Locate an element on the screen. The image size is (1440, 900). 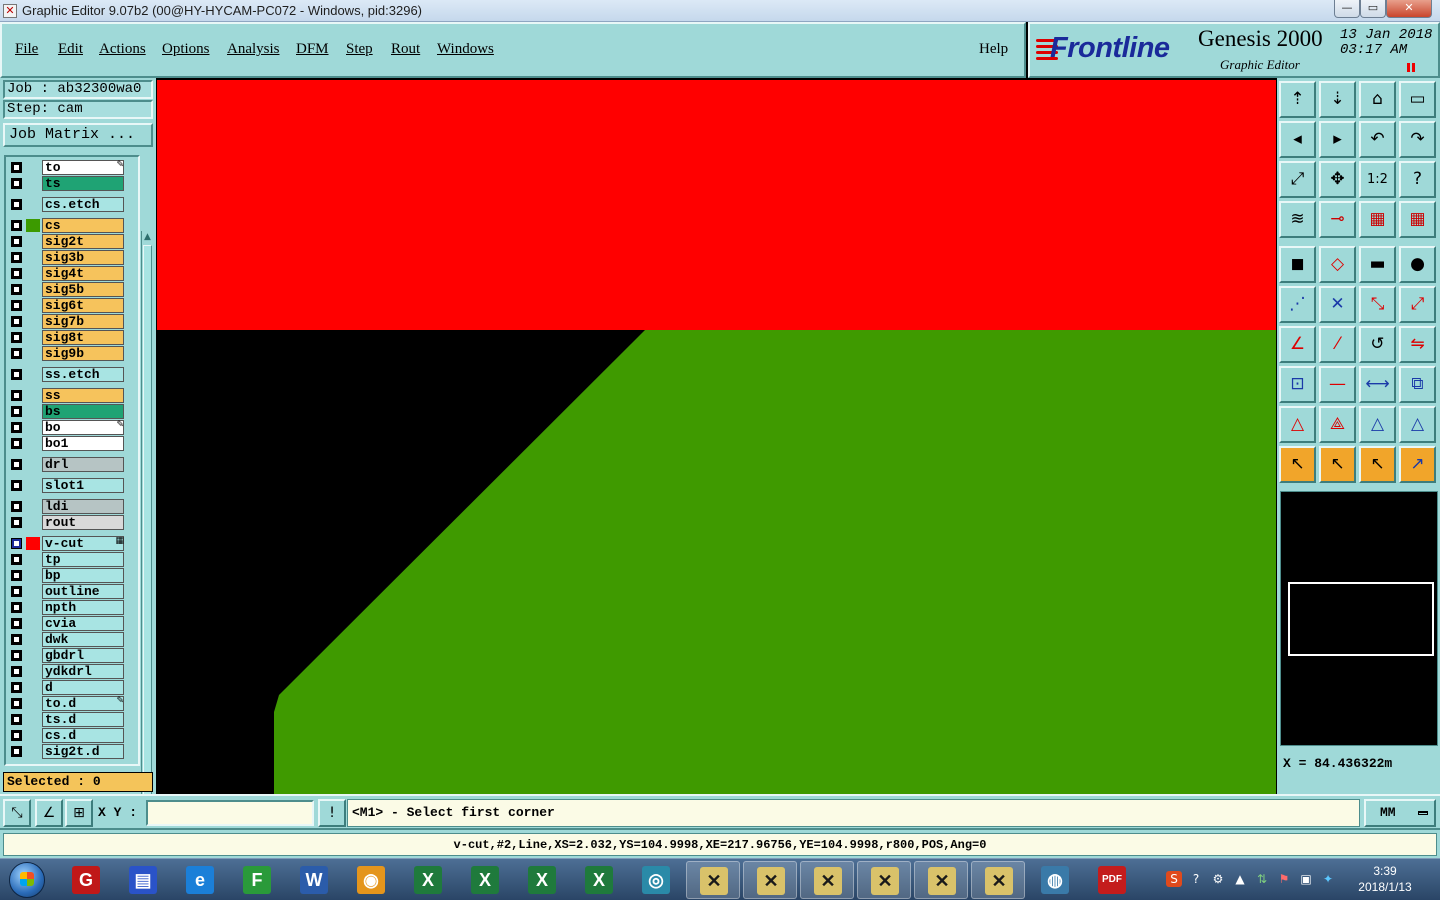
layer-name: dwk is located at coordinates (83, 639).